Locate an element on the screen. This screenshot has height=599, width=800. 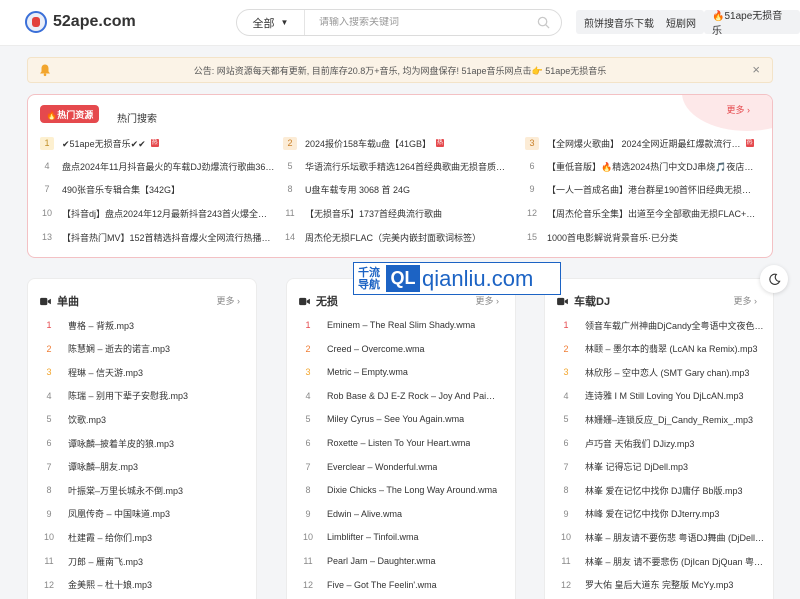
song-row: 9 林峰 爱在记忆中找你 DJterry.mp3 is located at coordinates (662, 514).